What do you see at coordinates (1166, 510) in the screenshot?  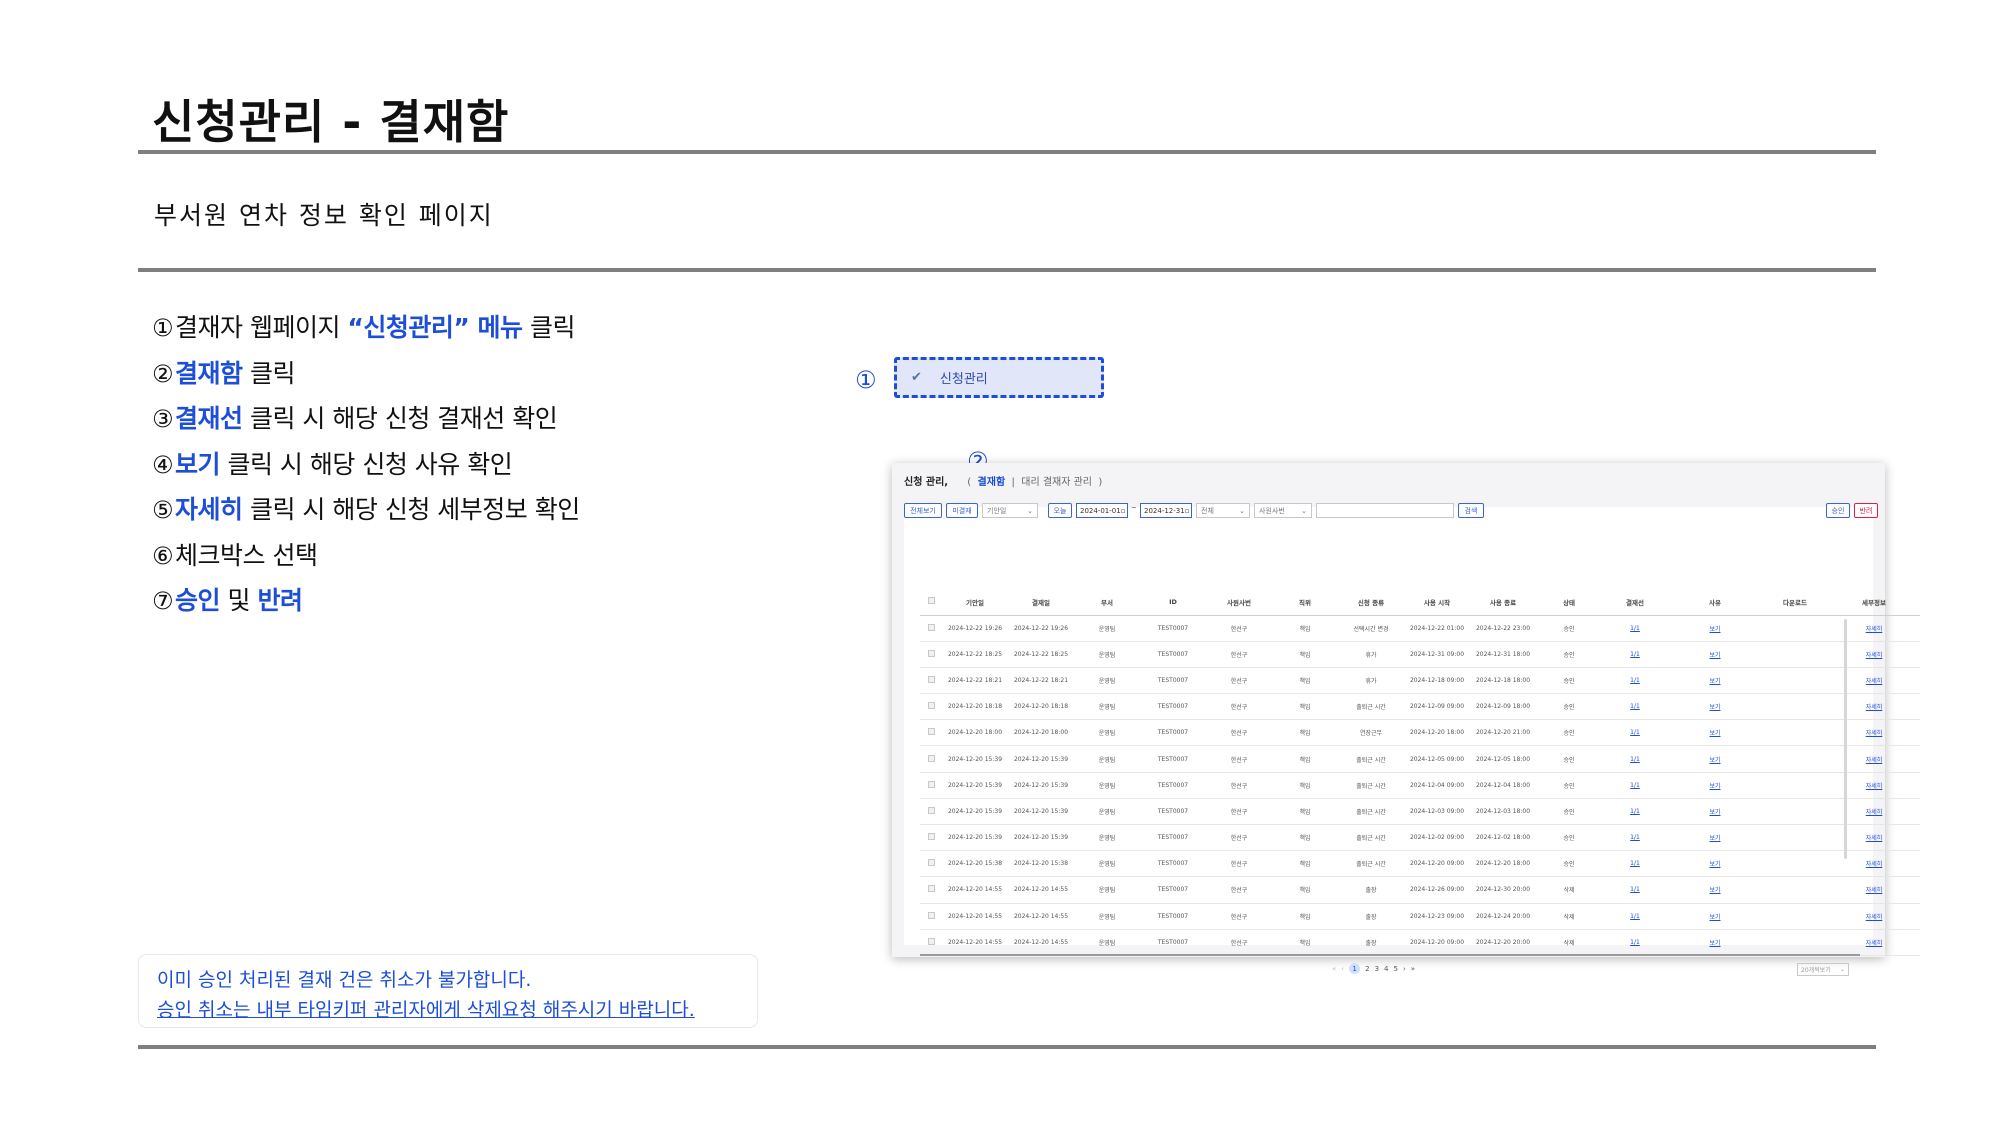 I see `date-to-input: 2024-12-31 ▫` at bounding box center [1166, 510].